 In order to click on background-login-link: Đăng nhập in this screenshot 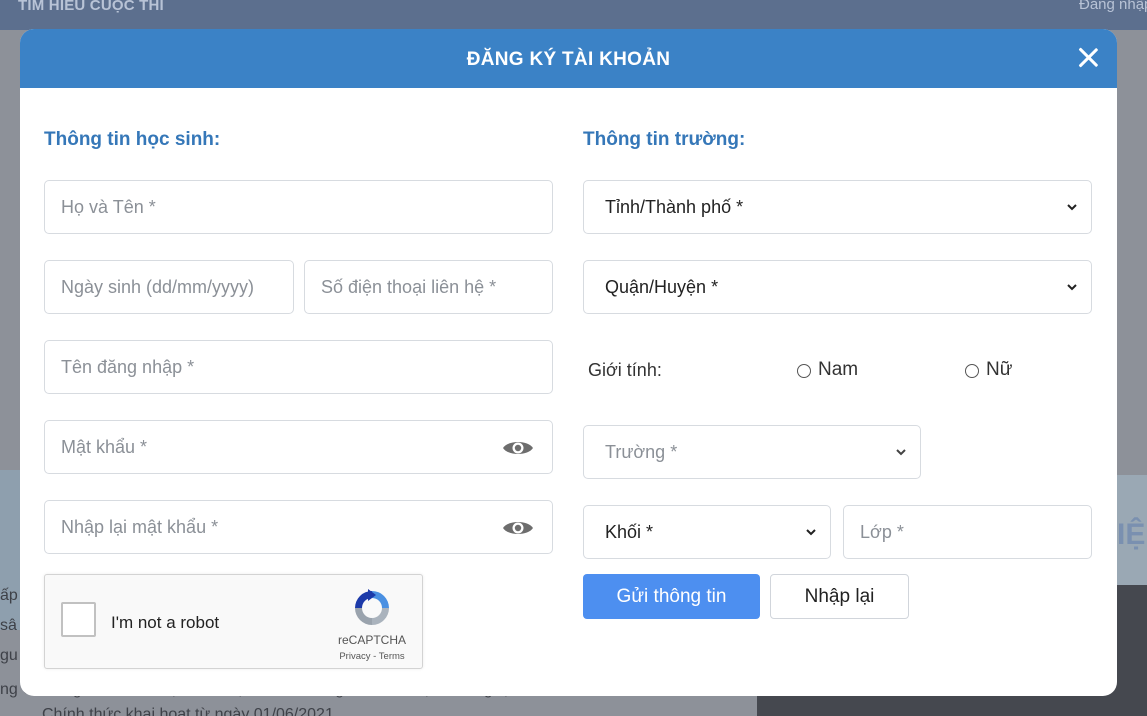, I will do `click(1113, 6)`.